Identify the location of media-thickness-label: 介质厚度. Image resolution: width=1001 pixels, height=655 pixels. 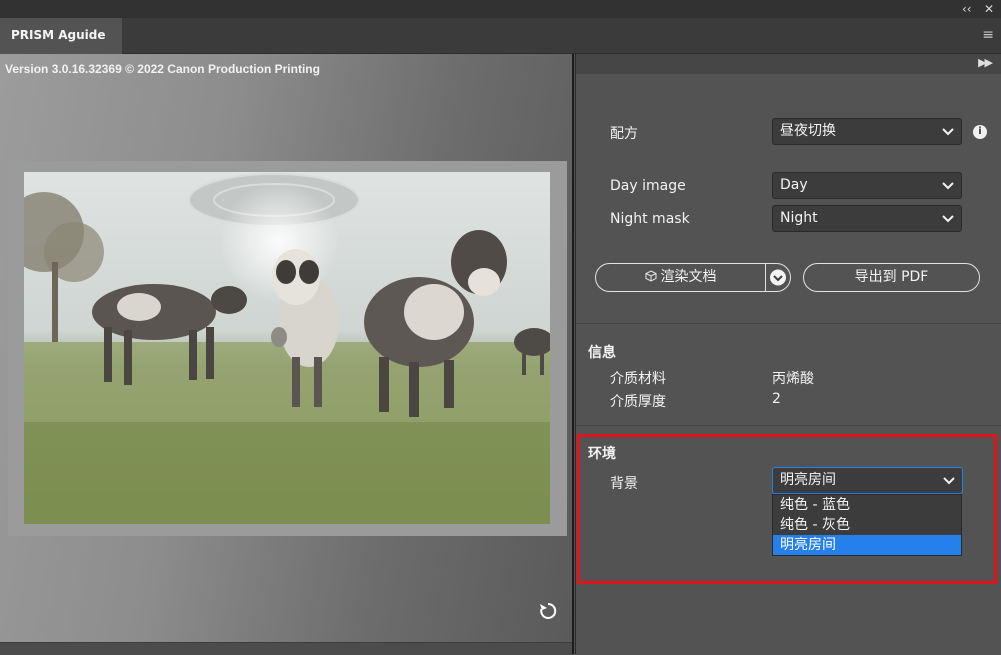
(638, 402).